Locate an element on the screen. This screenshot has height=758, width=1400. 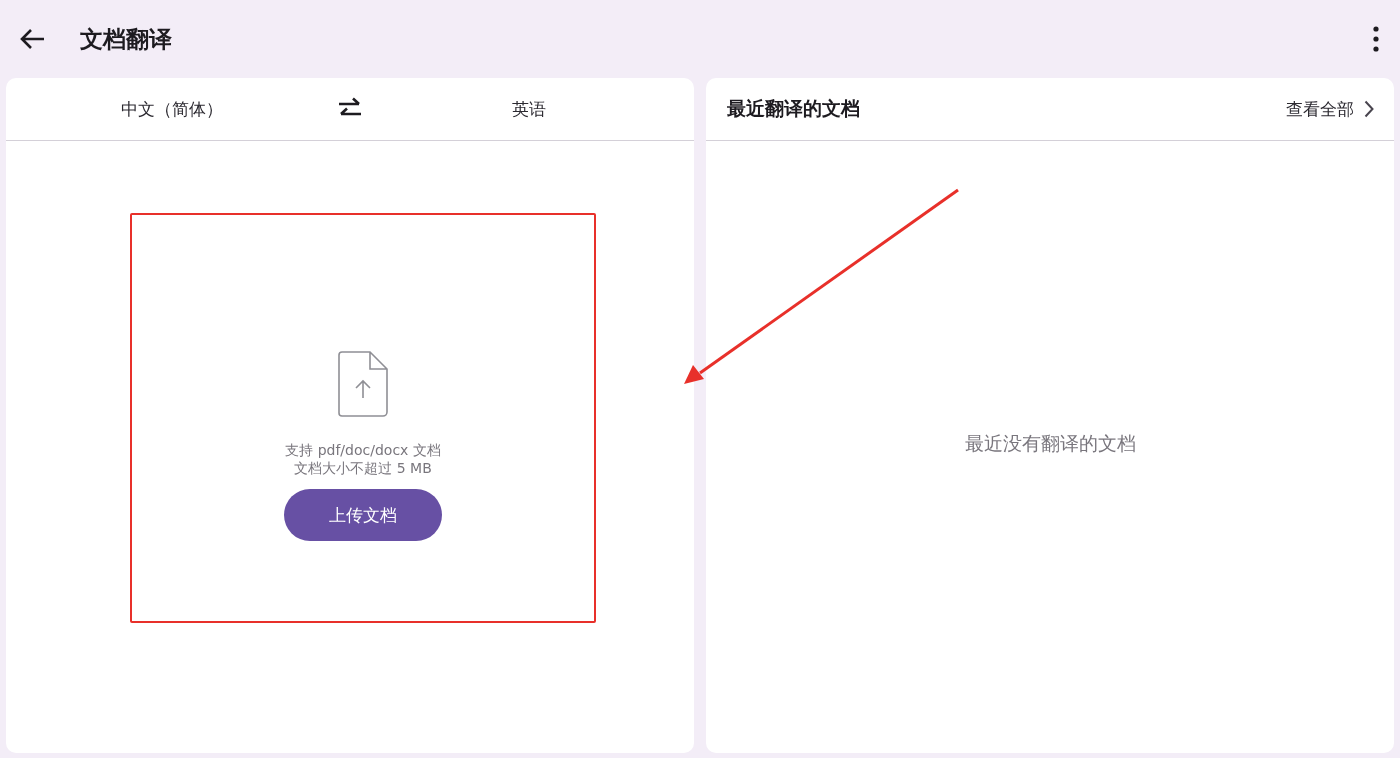
empty-state-message: 最近没有翻译的文档 is located at coordinates (1050, 443).